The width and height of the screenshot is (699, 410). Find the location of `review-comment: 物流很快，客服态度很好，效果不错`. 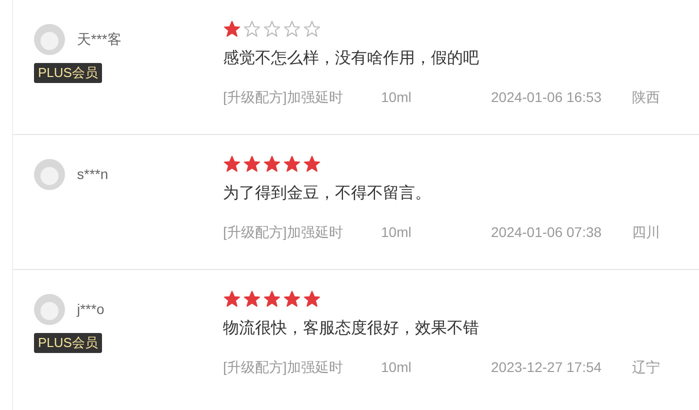

review-comment: 物流很快，客服态度很好，效果不错 is located at coordinates (351, 328).